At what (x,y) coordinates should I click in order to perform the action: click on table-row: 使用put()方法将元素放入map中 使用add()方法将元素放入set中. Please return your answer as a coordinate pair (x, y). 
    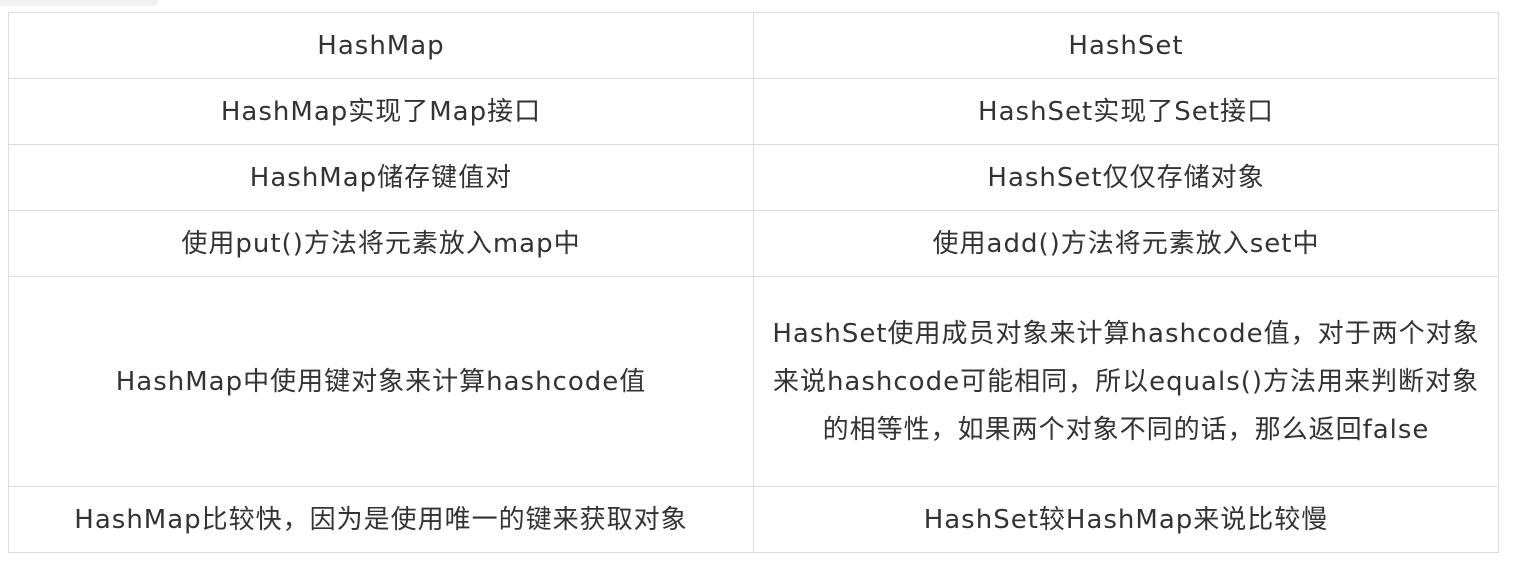
    Looking at the image, I should click on (753, 243).